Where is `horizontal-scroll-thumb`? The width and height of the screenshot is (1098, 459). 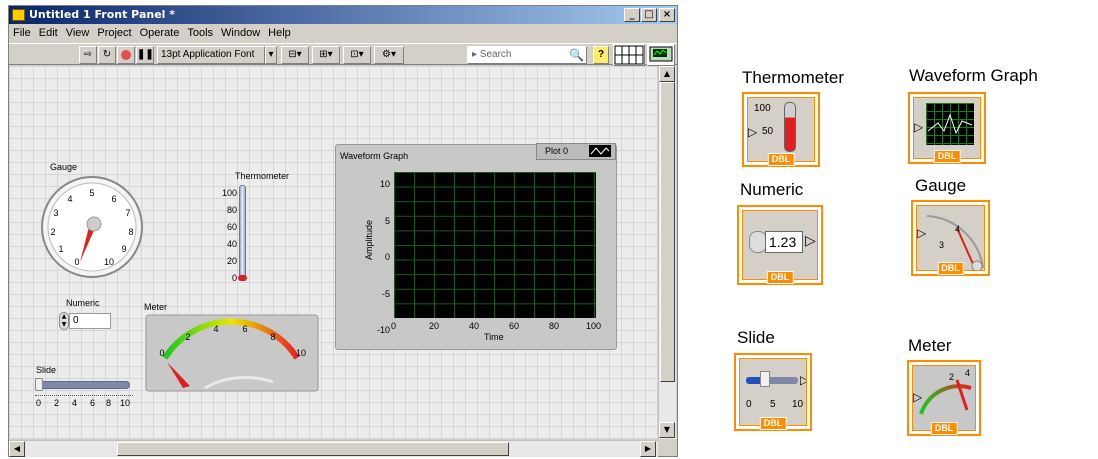
horizontal-scroll-thumb is located at coordinates (313, 449).